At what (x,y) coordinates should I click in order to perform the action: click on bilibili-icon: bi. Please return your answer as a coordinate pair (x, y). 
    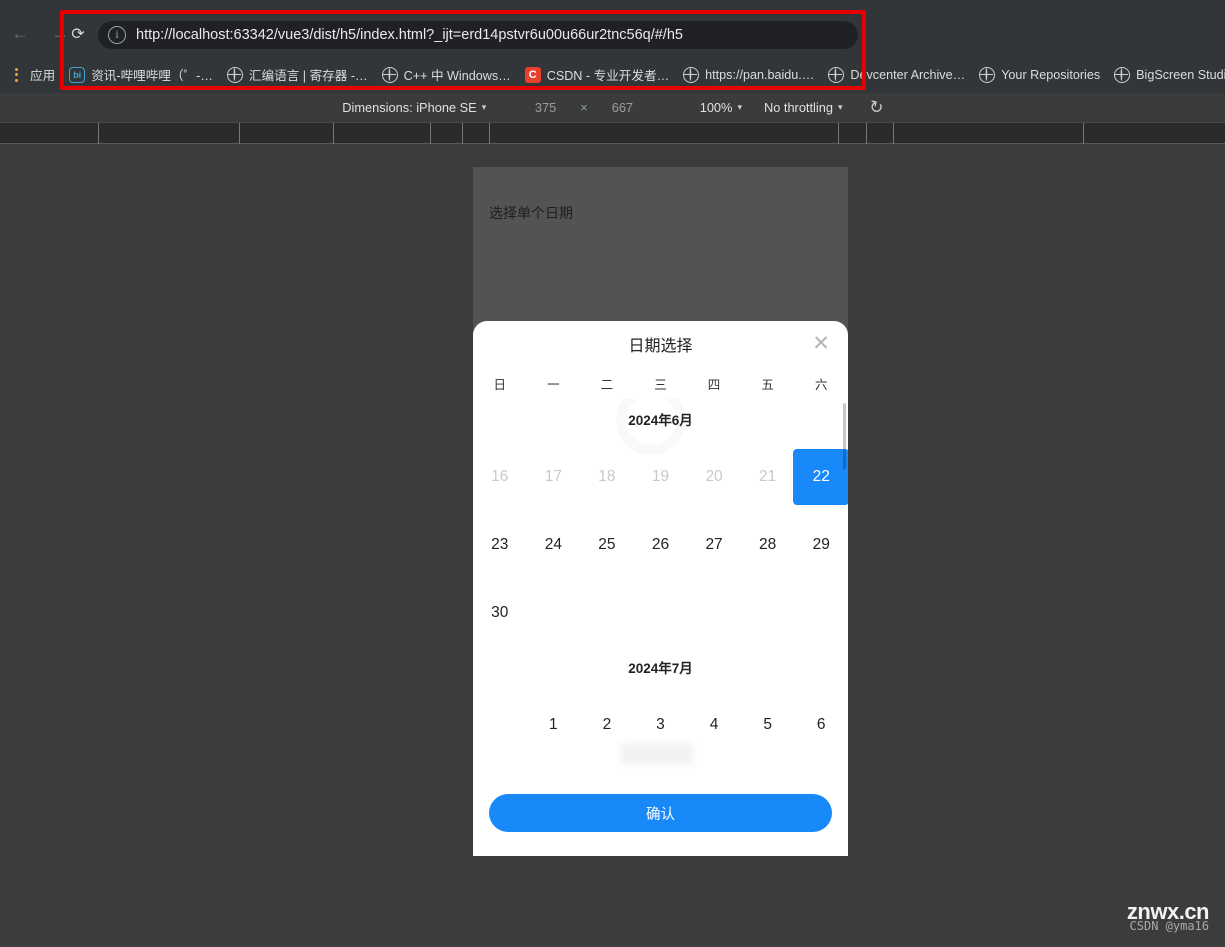
    Looking at the image, I should click on (77, 74).